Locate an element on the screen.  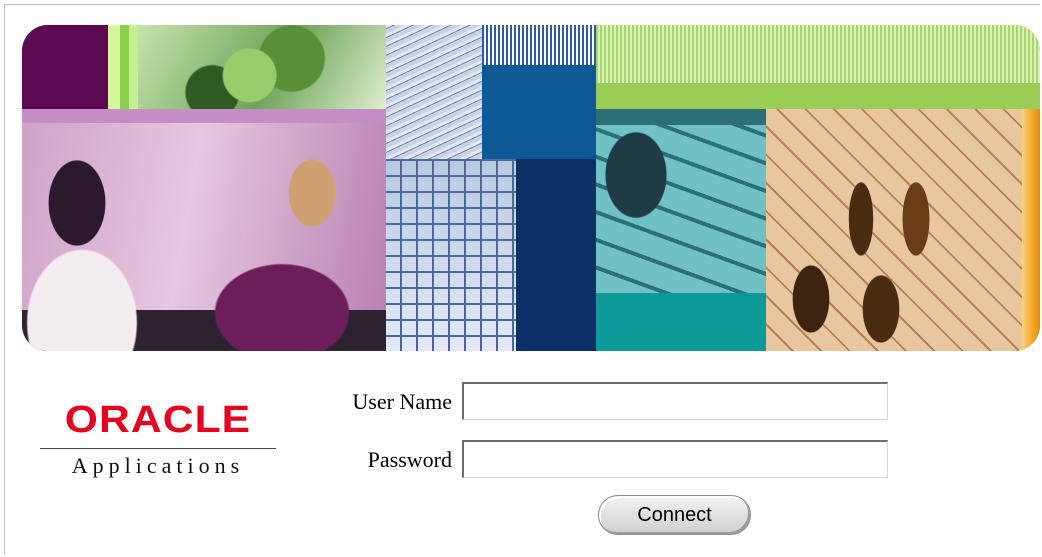
banner-gear-image is located at coordinates (262, 67).